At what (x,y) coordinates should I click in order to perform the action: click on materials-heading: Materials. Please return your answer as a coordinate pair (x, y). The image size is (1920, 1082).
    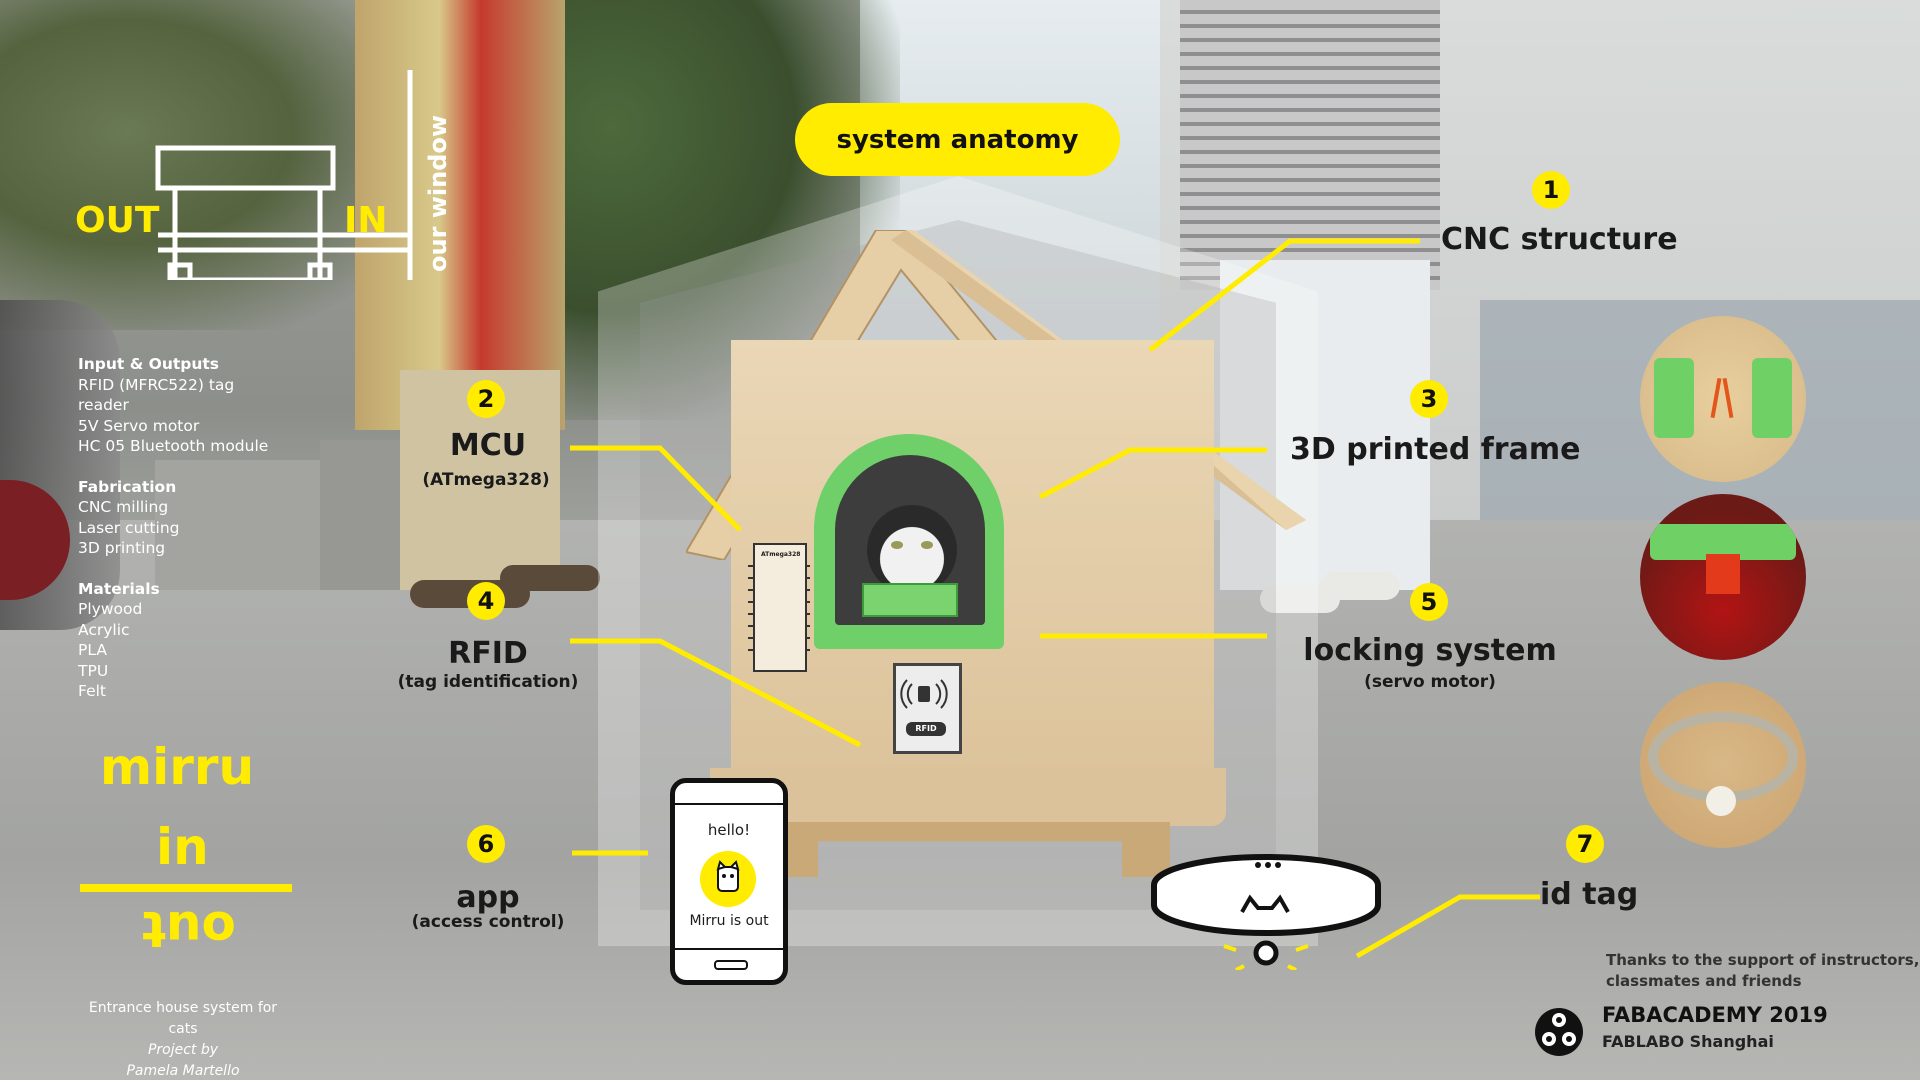
    Looking at the image, I should click on (119, 588).